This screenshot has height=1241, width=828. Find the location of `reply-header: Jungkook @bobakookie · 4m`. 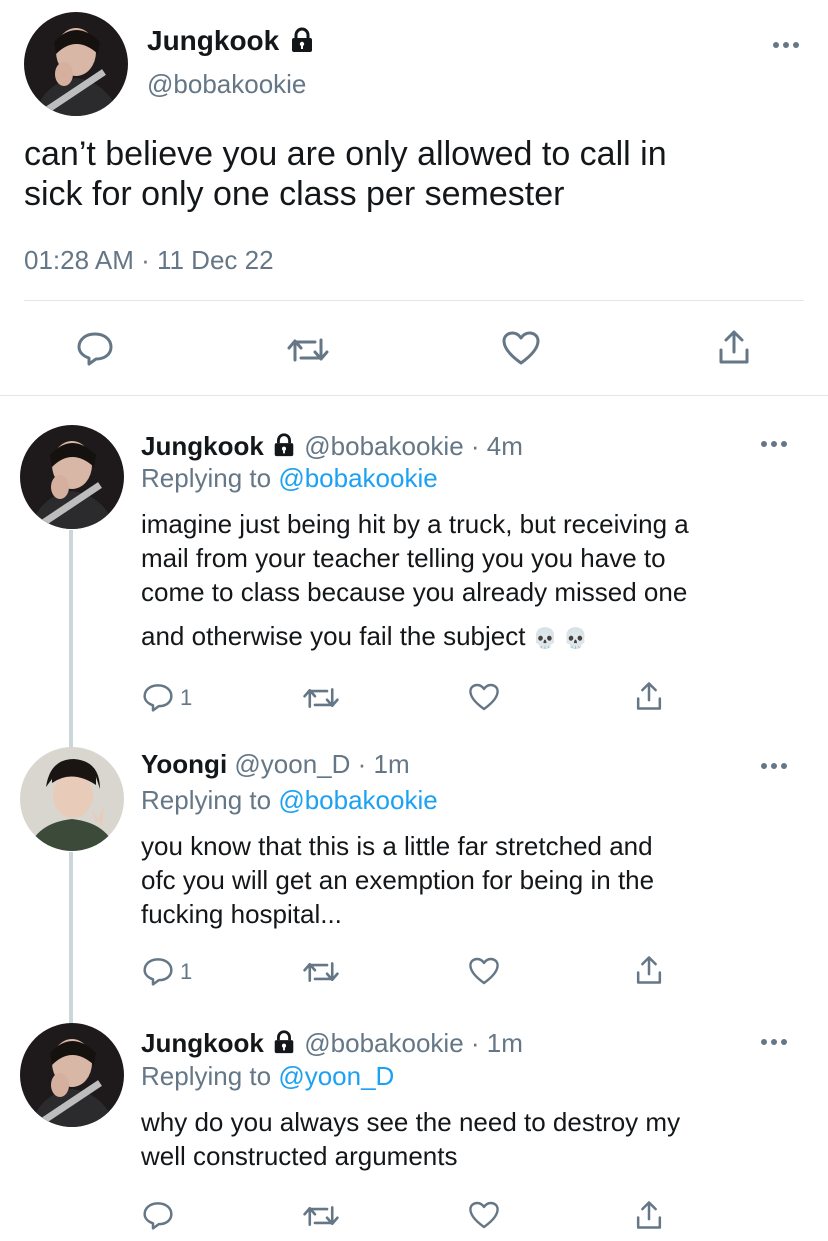

reply-header: Jungkook @bobakookie · 4m is located at coordinates (332, 447).